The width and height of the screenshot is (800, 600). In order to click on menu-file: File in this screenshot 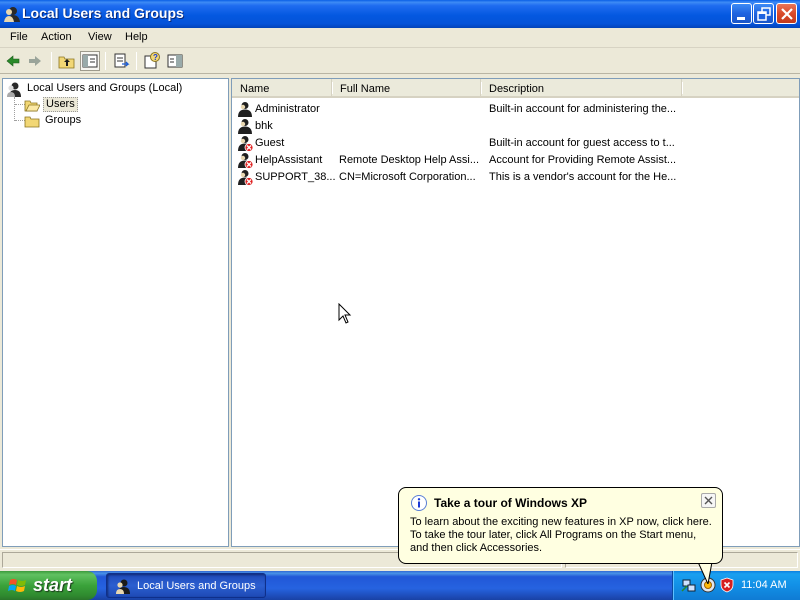, I will do `click(19, 37)`.